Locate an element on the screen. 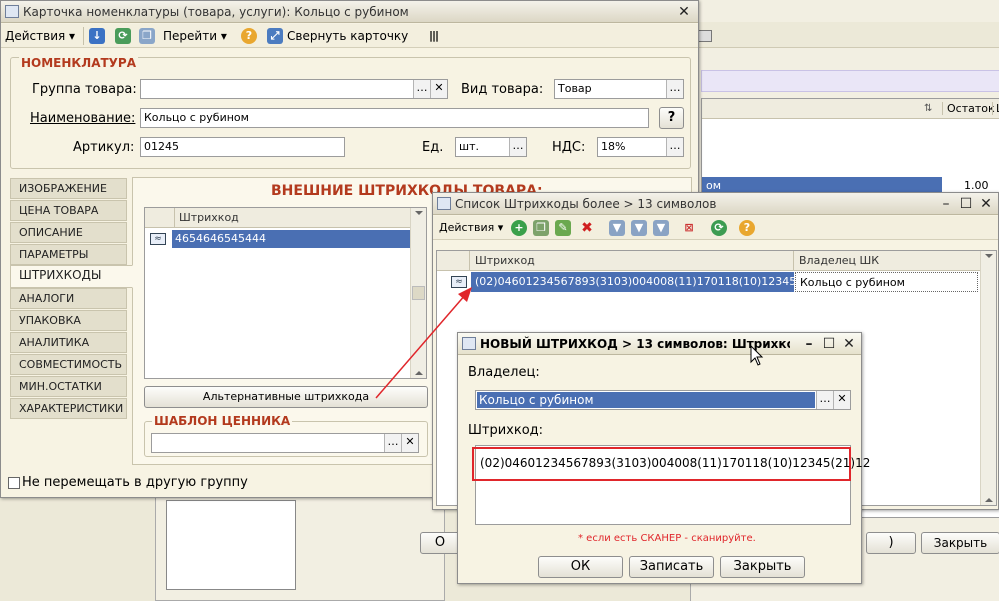 This screenshot has height=601, width=999. list-scrollbar is located at coordinates (988, 378).